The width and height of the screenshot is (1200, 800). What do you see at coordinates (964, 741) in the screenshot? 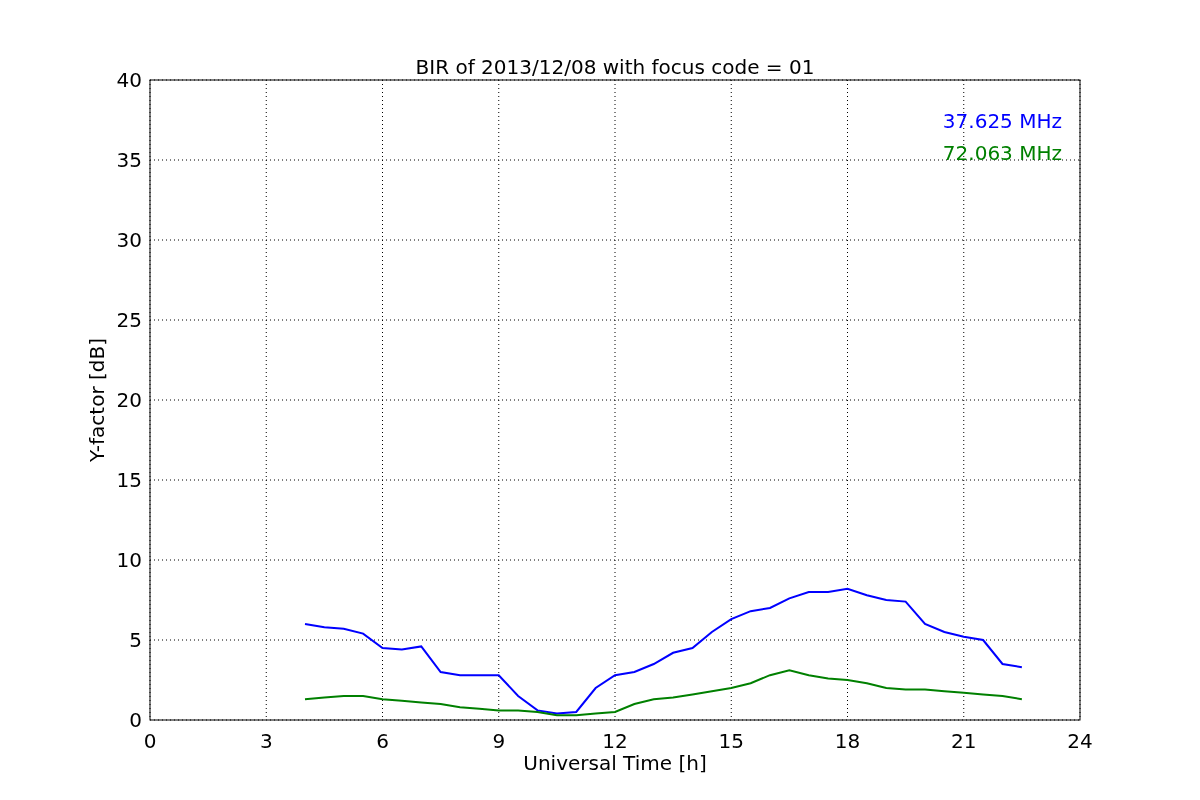
I see `x-tick-label: 21` at bounding box center [964, 741].